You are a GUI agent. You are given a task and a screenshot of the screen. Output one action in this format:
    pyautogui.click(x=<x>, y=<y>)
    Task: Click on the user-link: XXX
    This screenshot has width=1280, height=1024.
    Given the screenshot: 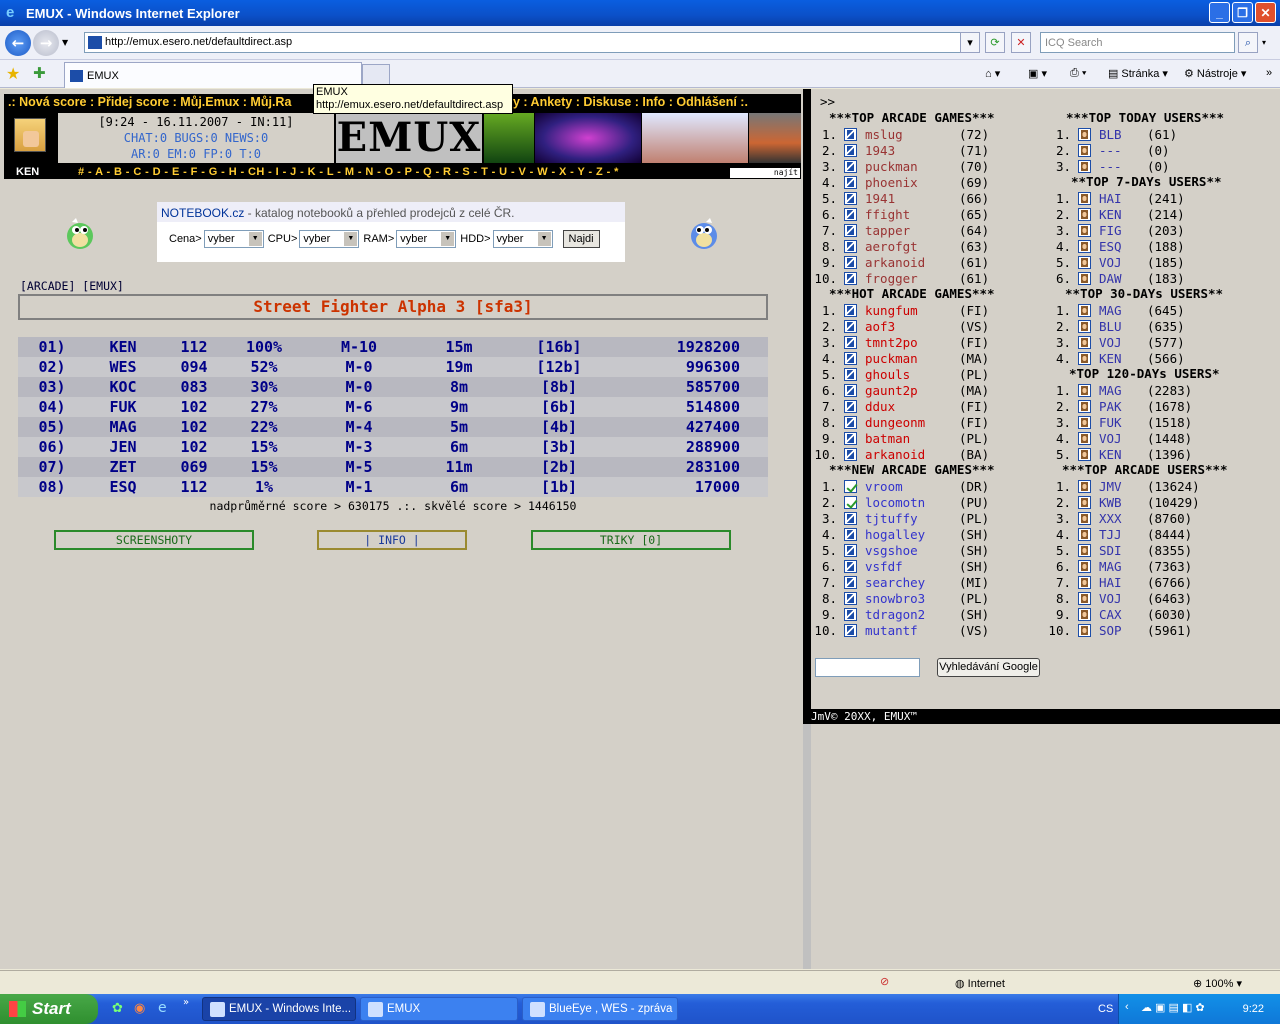 What is the action you would take?
    pyautogui.click(x=1123, y=518)
    